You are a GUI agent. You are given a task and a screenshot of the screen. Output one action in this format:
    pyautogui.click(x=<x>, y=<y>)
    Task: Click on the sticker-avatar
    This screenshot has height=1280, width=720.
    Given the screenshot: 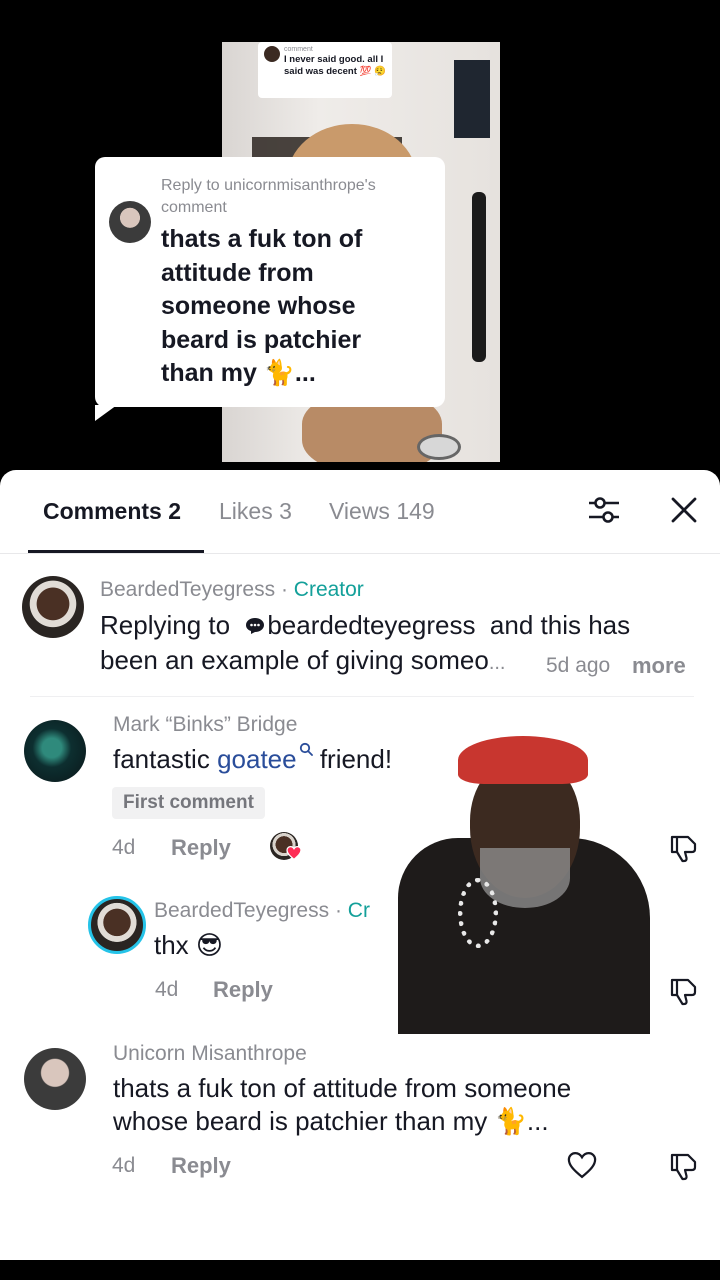 What is the action you would take?
    pyautogui.click(x=272, y=54)
    